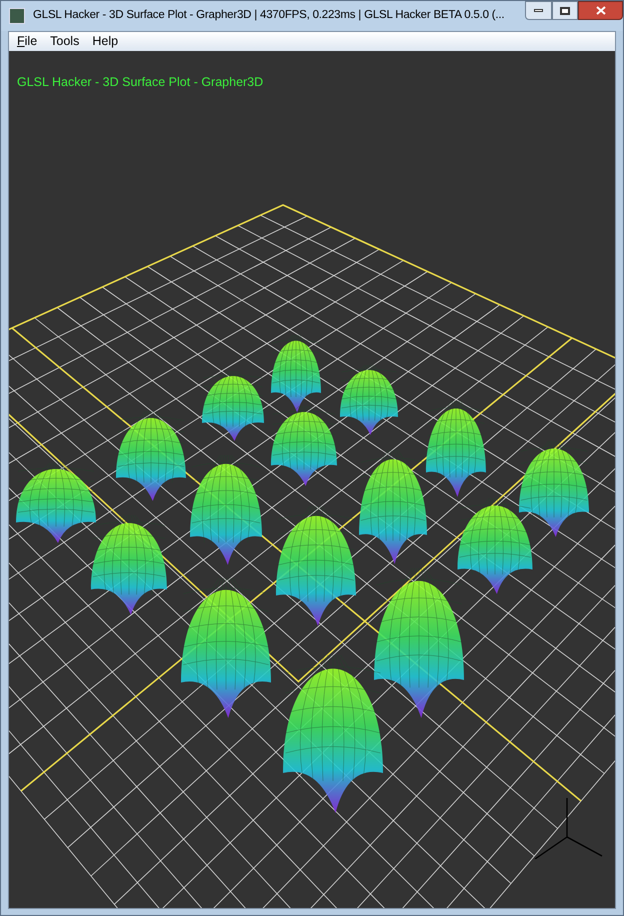 This screenshot has width=624, height=916. What do you see at coordinates (565, 10) in the screenshot?
I see `maximize-button` at bounding box center [565, 10].